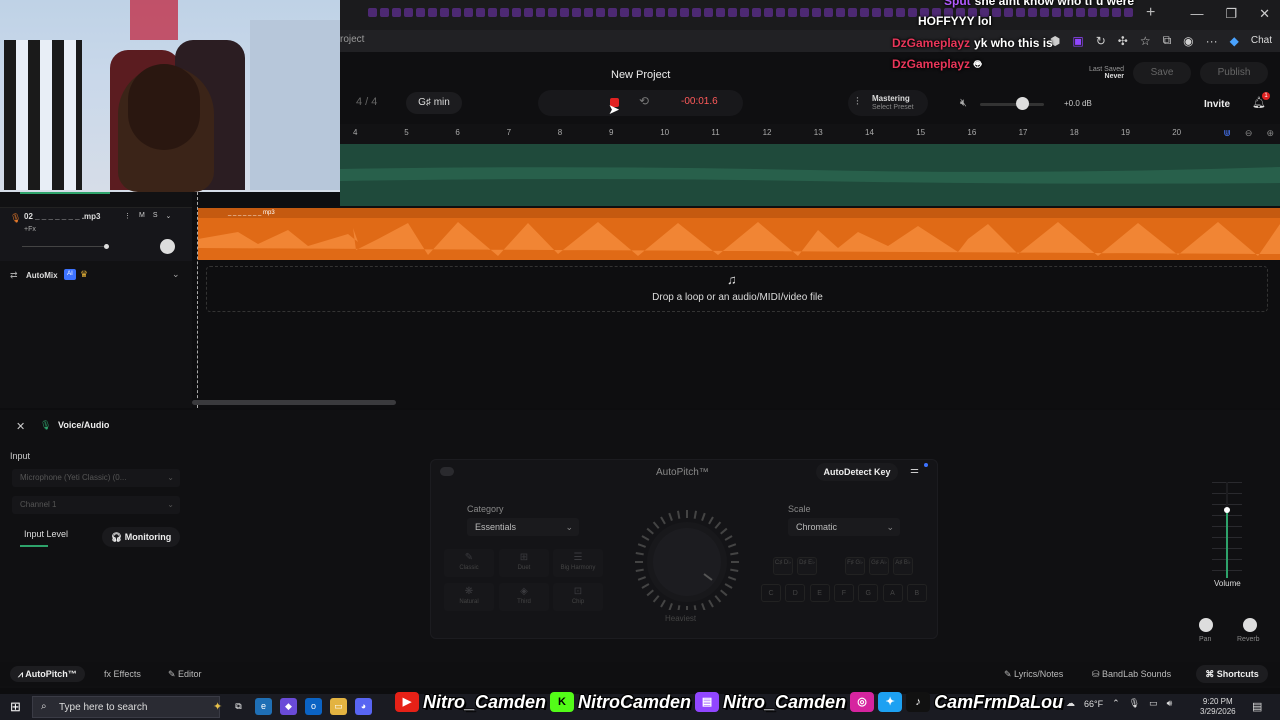 The width and height of the screenshot is (1280, 720). Describe the element at coordinates (1012, 104) in the screenshot. I see `master-volume-slider` at that location.